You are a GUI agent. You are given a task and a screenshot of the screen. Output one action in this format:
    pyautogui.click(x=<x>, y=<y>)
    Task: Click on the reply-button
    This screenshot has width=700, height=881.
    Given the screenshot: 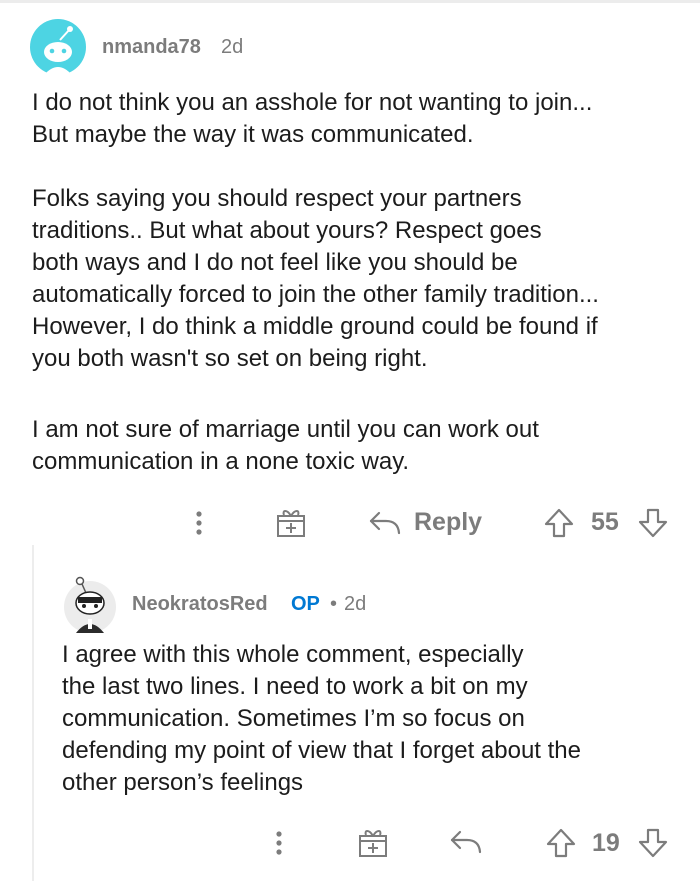 What is the action you would take?
    pyautogui.click(x=466, y=842)
    